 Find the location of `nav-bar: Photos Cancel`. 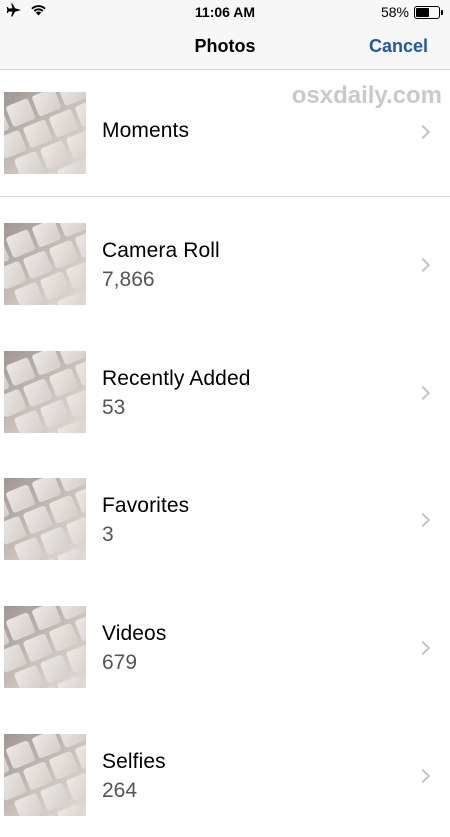

nav-bar: Photos Cancel is located at coordinates (225, 47).